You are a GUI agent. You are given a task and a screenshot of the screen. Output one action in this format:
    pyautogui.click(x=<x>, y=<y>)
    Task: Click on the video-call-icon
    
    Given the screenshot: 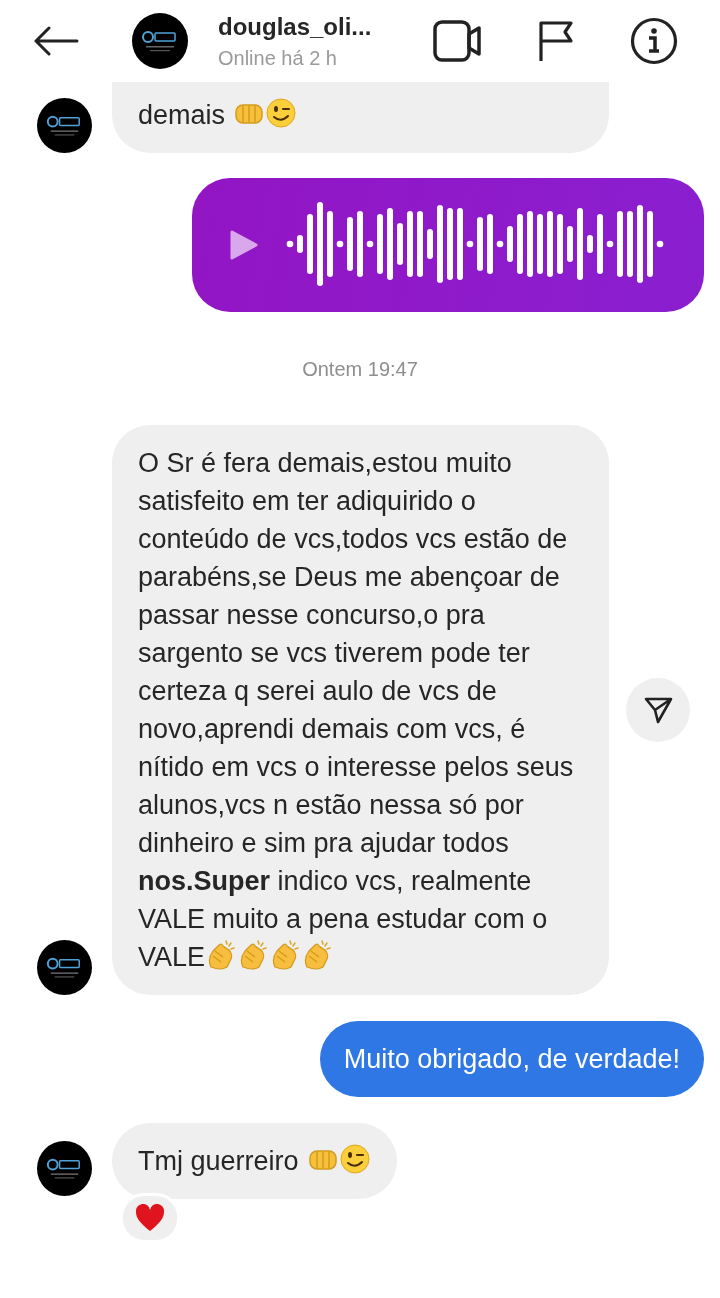 What is the action you would take?
    pyautogui.click(x=458, y=41)
    